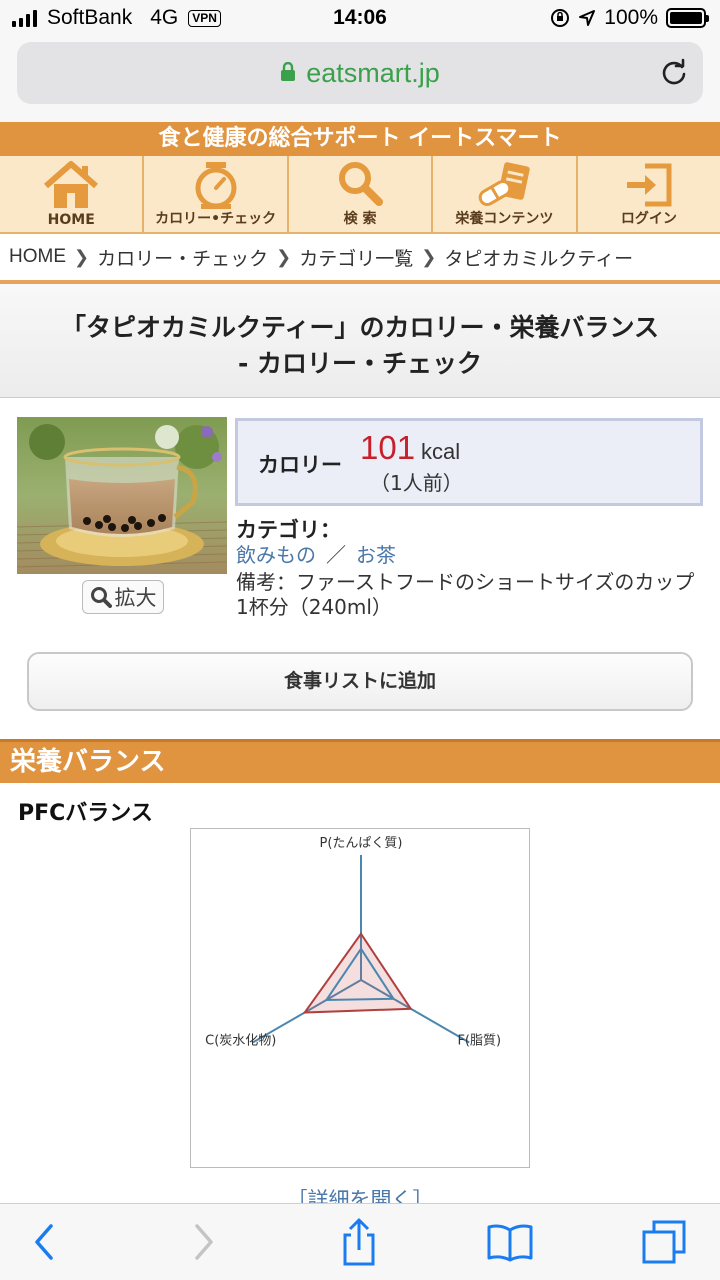  I want to click on forward-button, so click(204, 1242).